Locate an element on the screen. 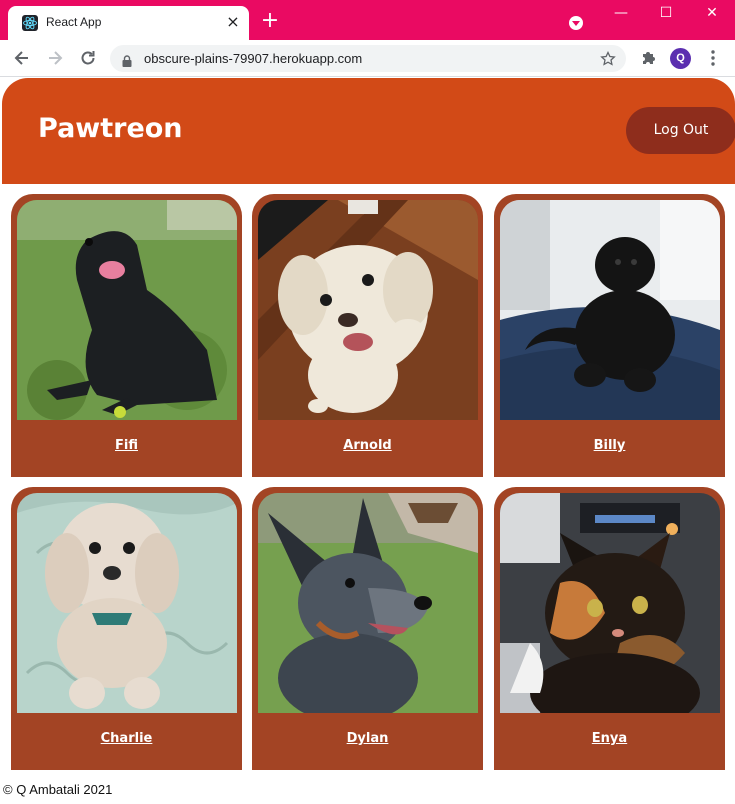 Image resolution: width=735 pixels, height=804 pixels. address-bar: obscure-plains-79907.herokuapp.com is located at coordinates (368, 58).